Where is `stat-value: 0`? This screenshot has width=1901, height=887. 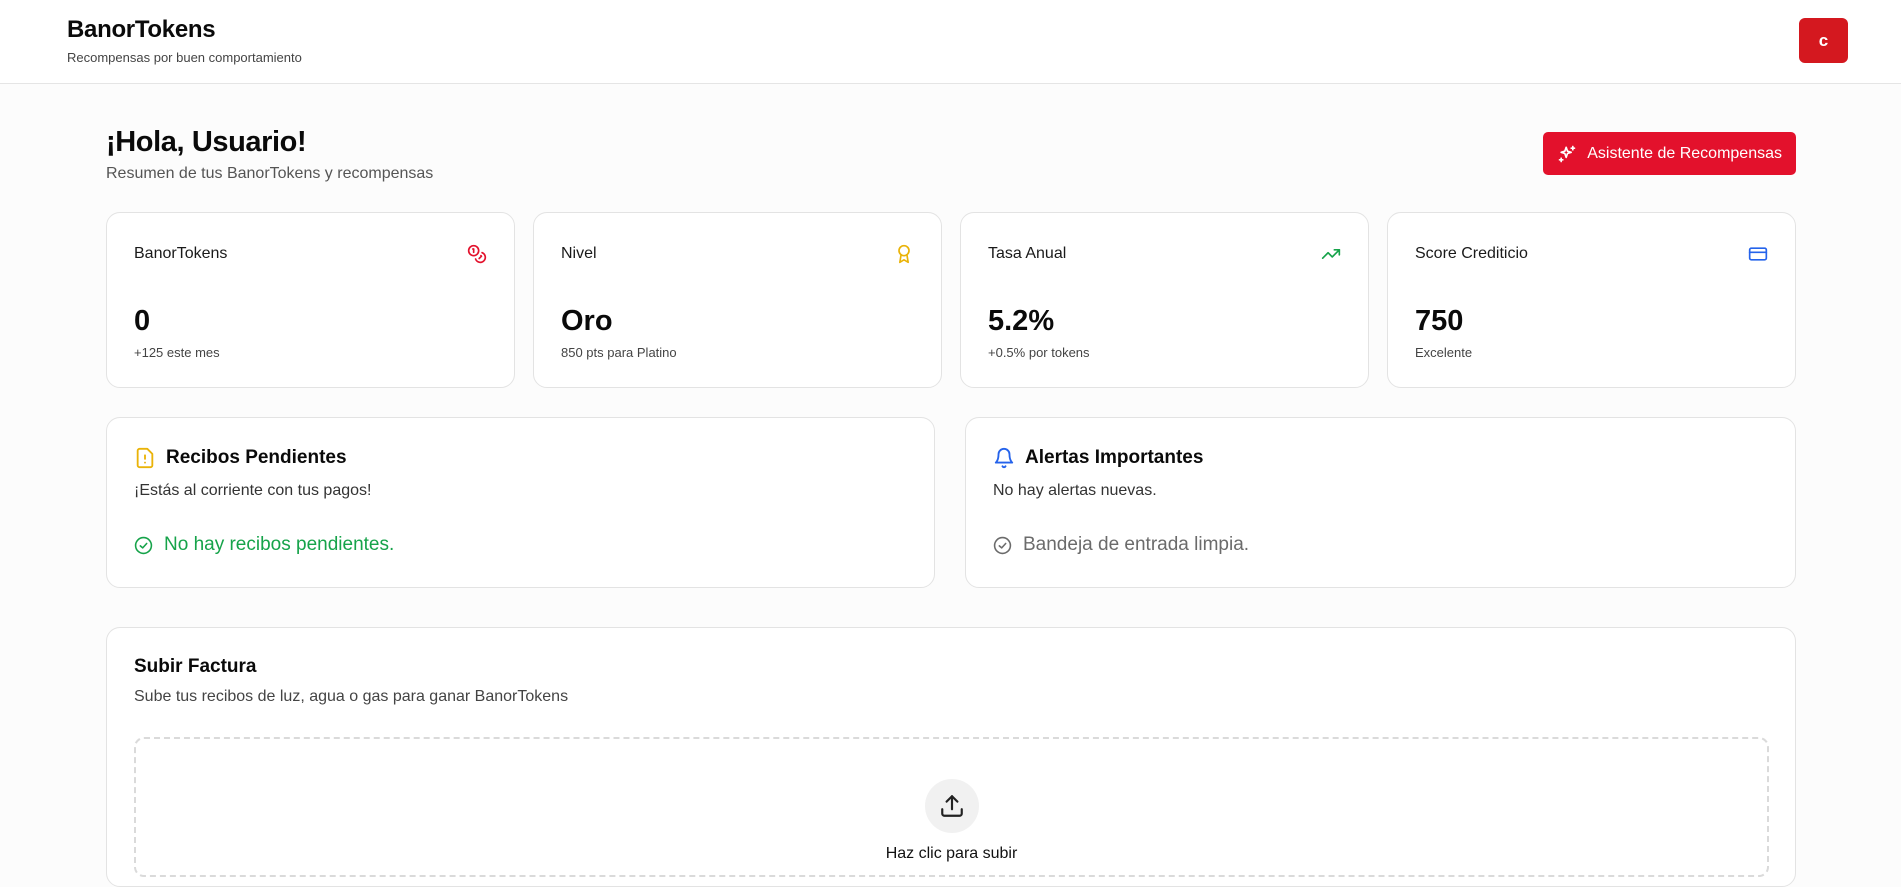
stat-value: 0 is located at coordinates (142, 321).